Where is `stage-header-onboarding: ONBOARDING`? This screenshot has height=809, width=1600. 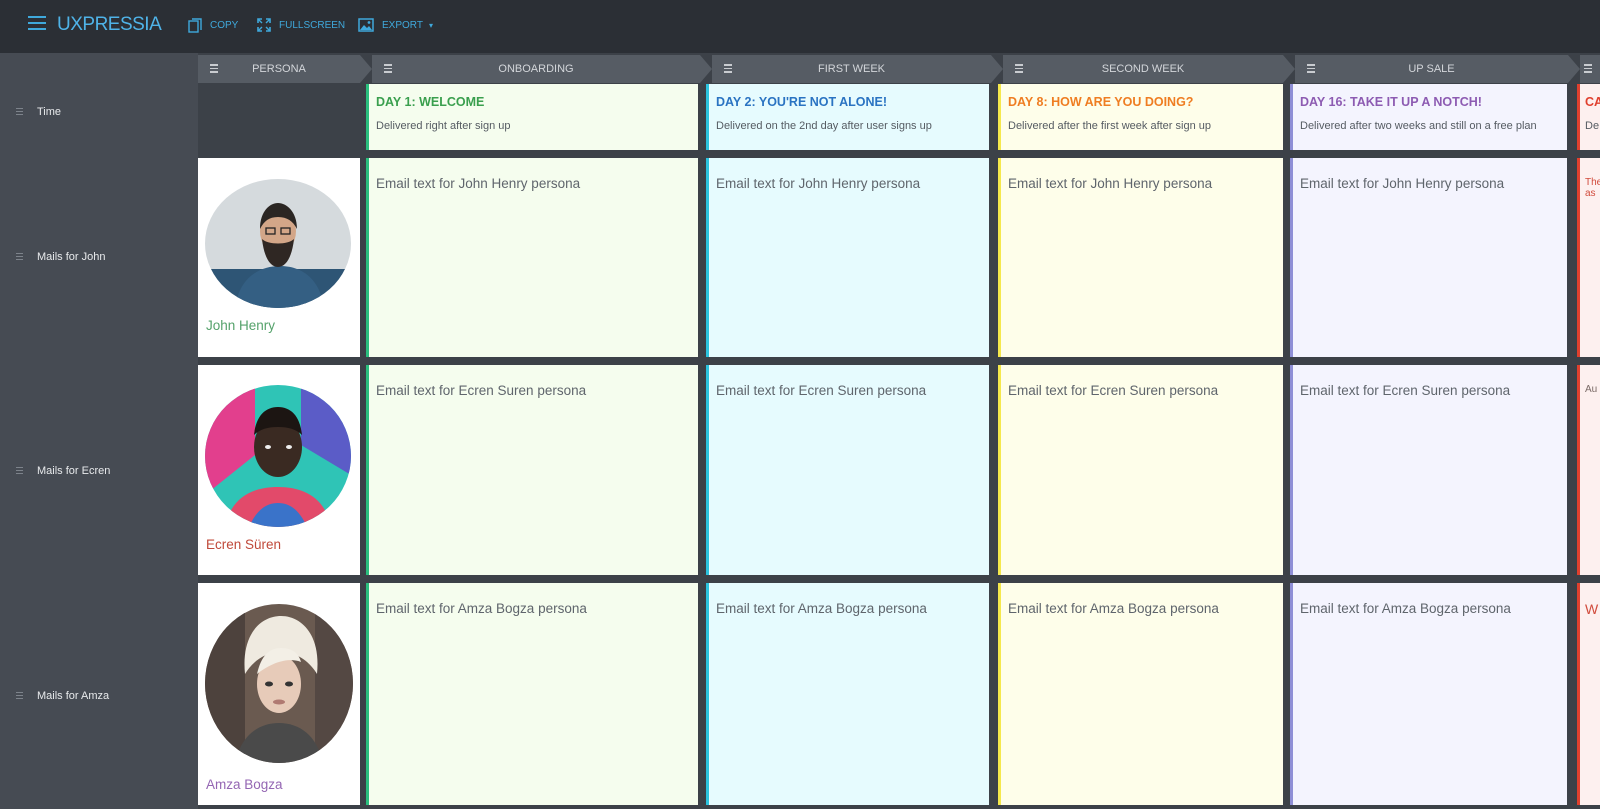
stage-header-onboarding: ONBOARDING is located at coordinates (536, 69).